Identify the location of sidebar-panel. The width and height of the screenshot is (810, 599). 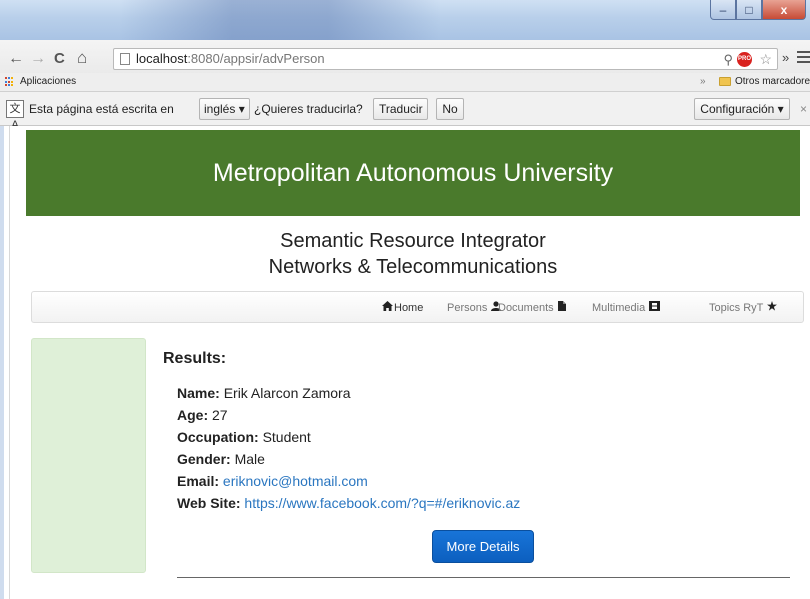
(88, 455).